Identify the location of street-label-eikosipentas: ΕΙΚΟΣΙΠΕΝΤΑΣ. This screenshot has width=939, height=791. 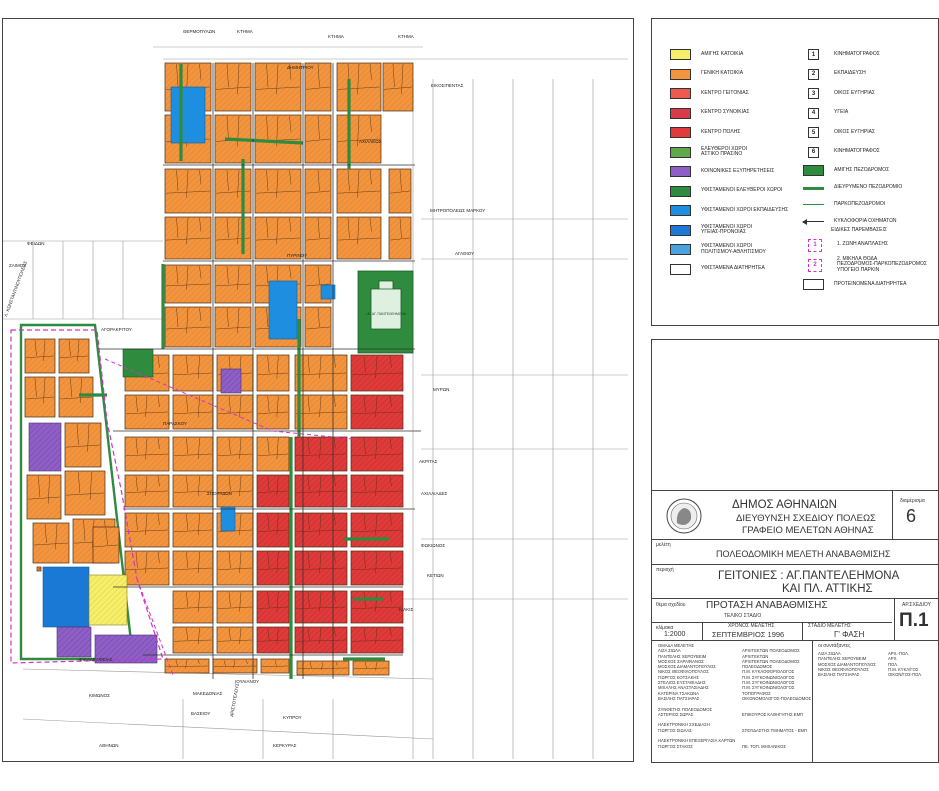
(447, 85).